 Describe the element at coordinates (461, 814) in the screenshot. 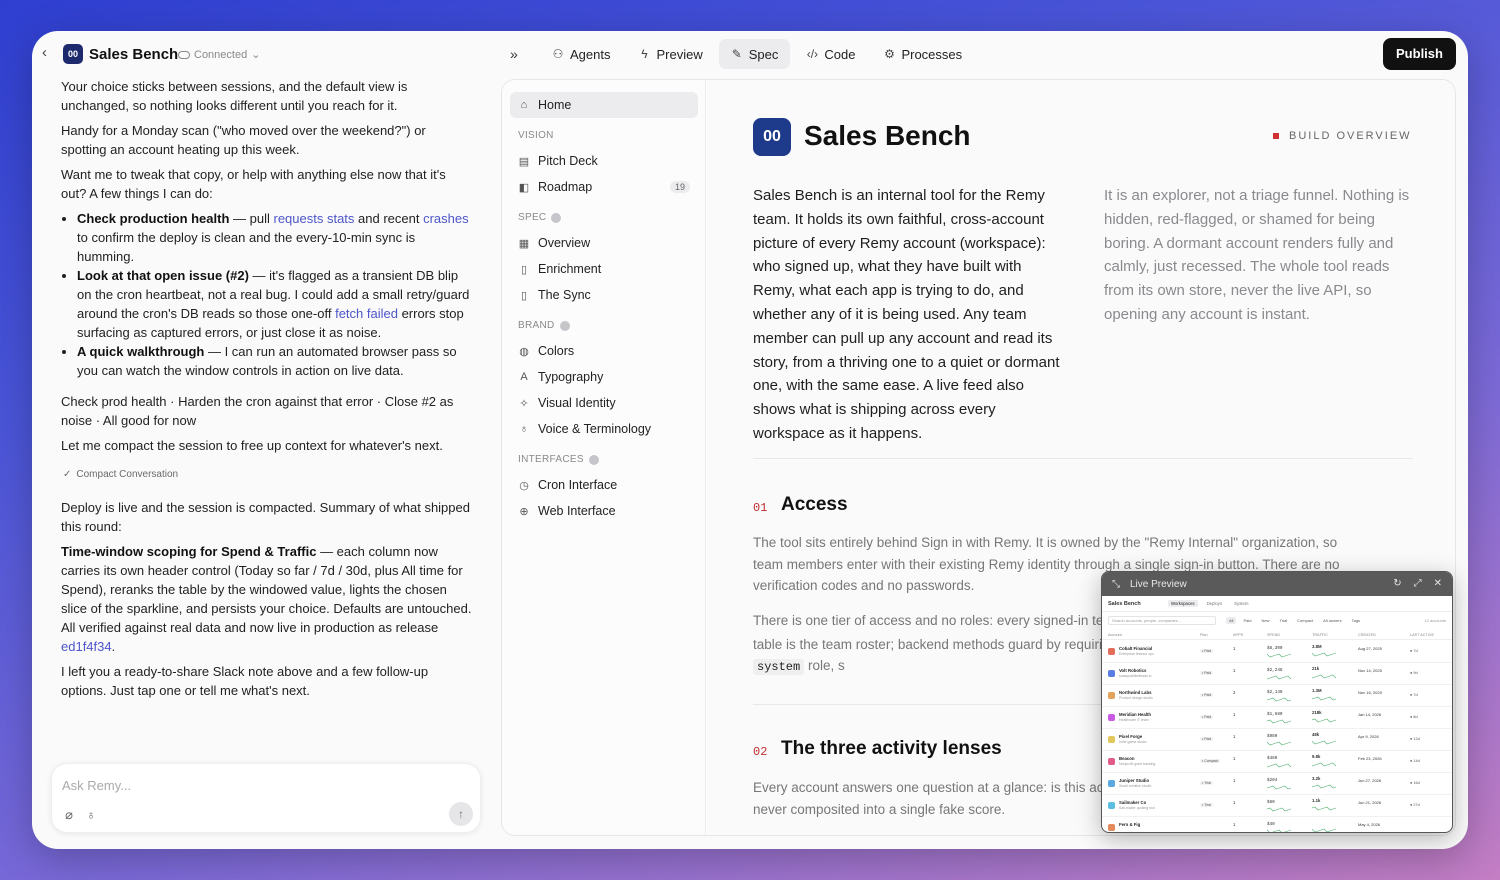

I see `send-button: ↑` at that location.